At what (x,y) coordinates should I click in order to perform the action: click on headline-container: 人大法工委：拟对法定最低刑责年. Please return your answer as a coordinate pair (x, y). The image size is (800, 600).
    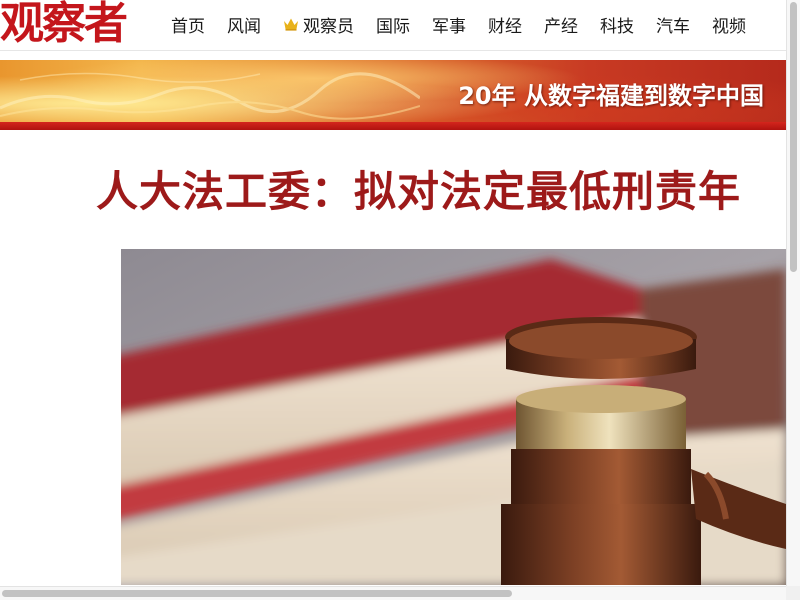
    Looking at the image, I should click on (393, 190).